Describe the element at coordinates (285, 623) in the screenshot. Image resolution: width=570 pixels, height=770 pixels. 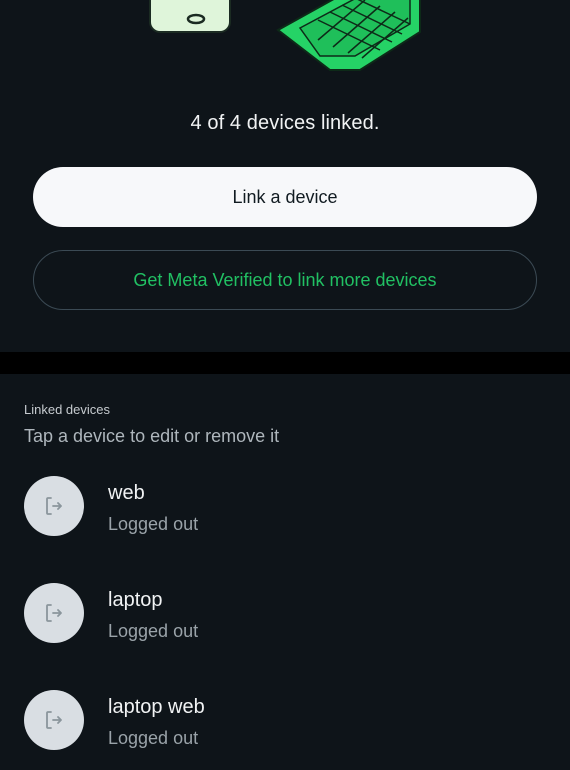
I see `device-item-laptop: laptop Logged out` at that location.